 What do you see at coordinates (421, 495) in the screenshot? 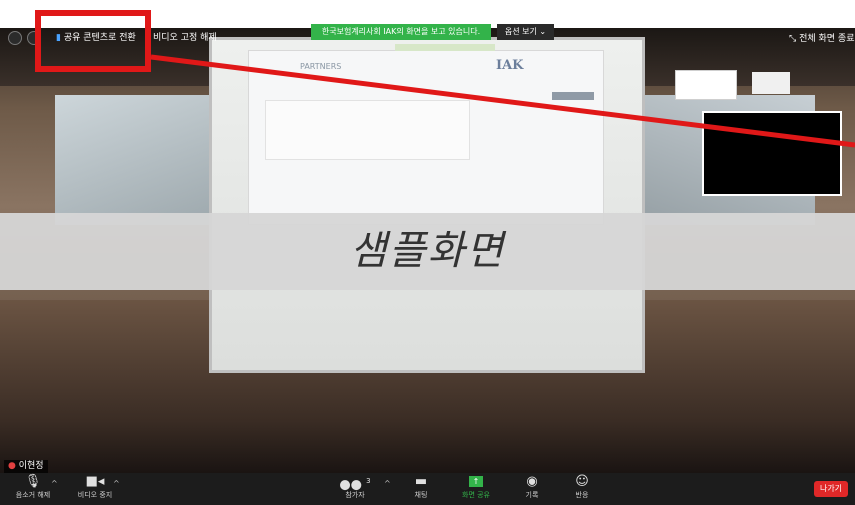
I see `chat-label: 채팅` at bounding box center [421, 495].